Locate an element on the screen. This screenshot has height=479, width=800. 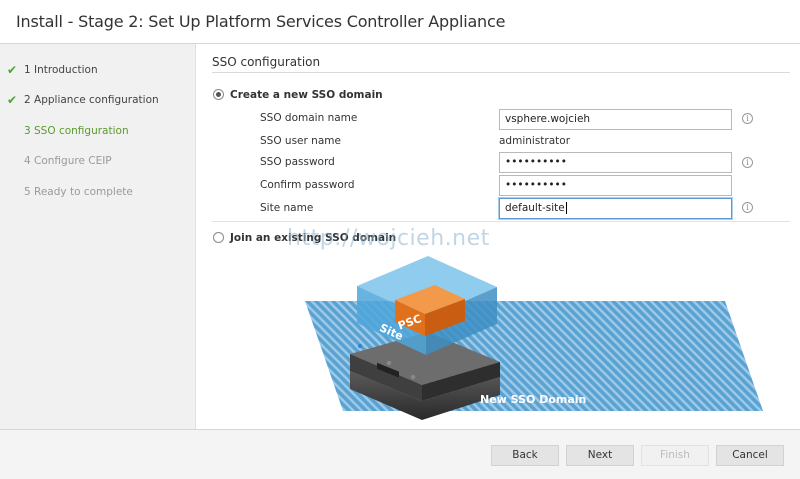
cancel-button: Cancel is located at coordinates (750, 455).